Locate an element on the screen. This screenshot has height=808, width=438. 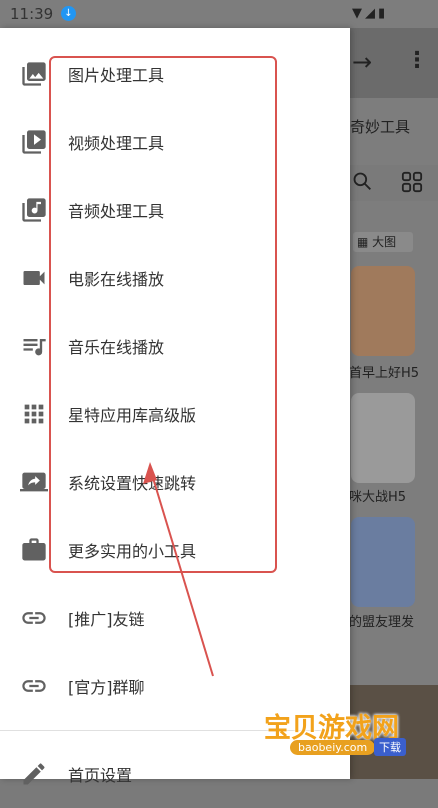
watermark-download: 下载 is located at coordinates (390, 747).